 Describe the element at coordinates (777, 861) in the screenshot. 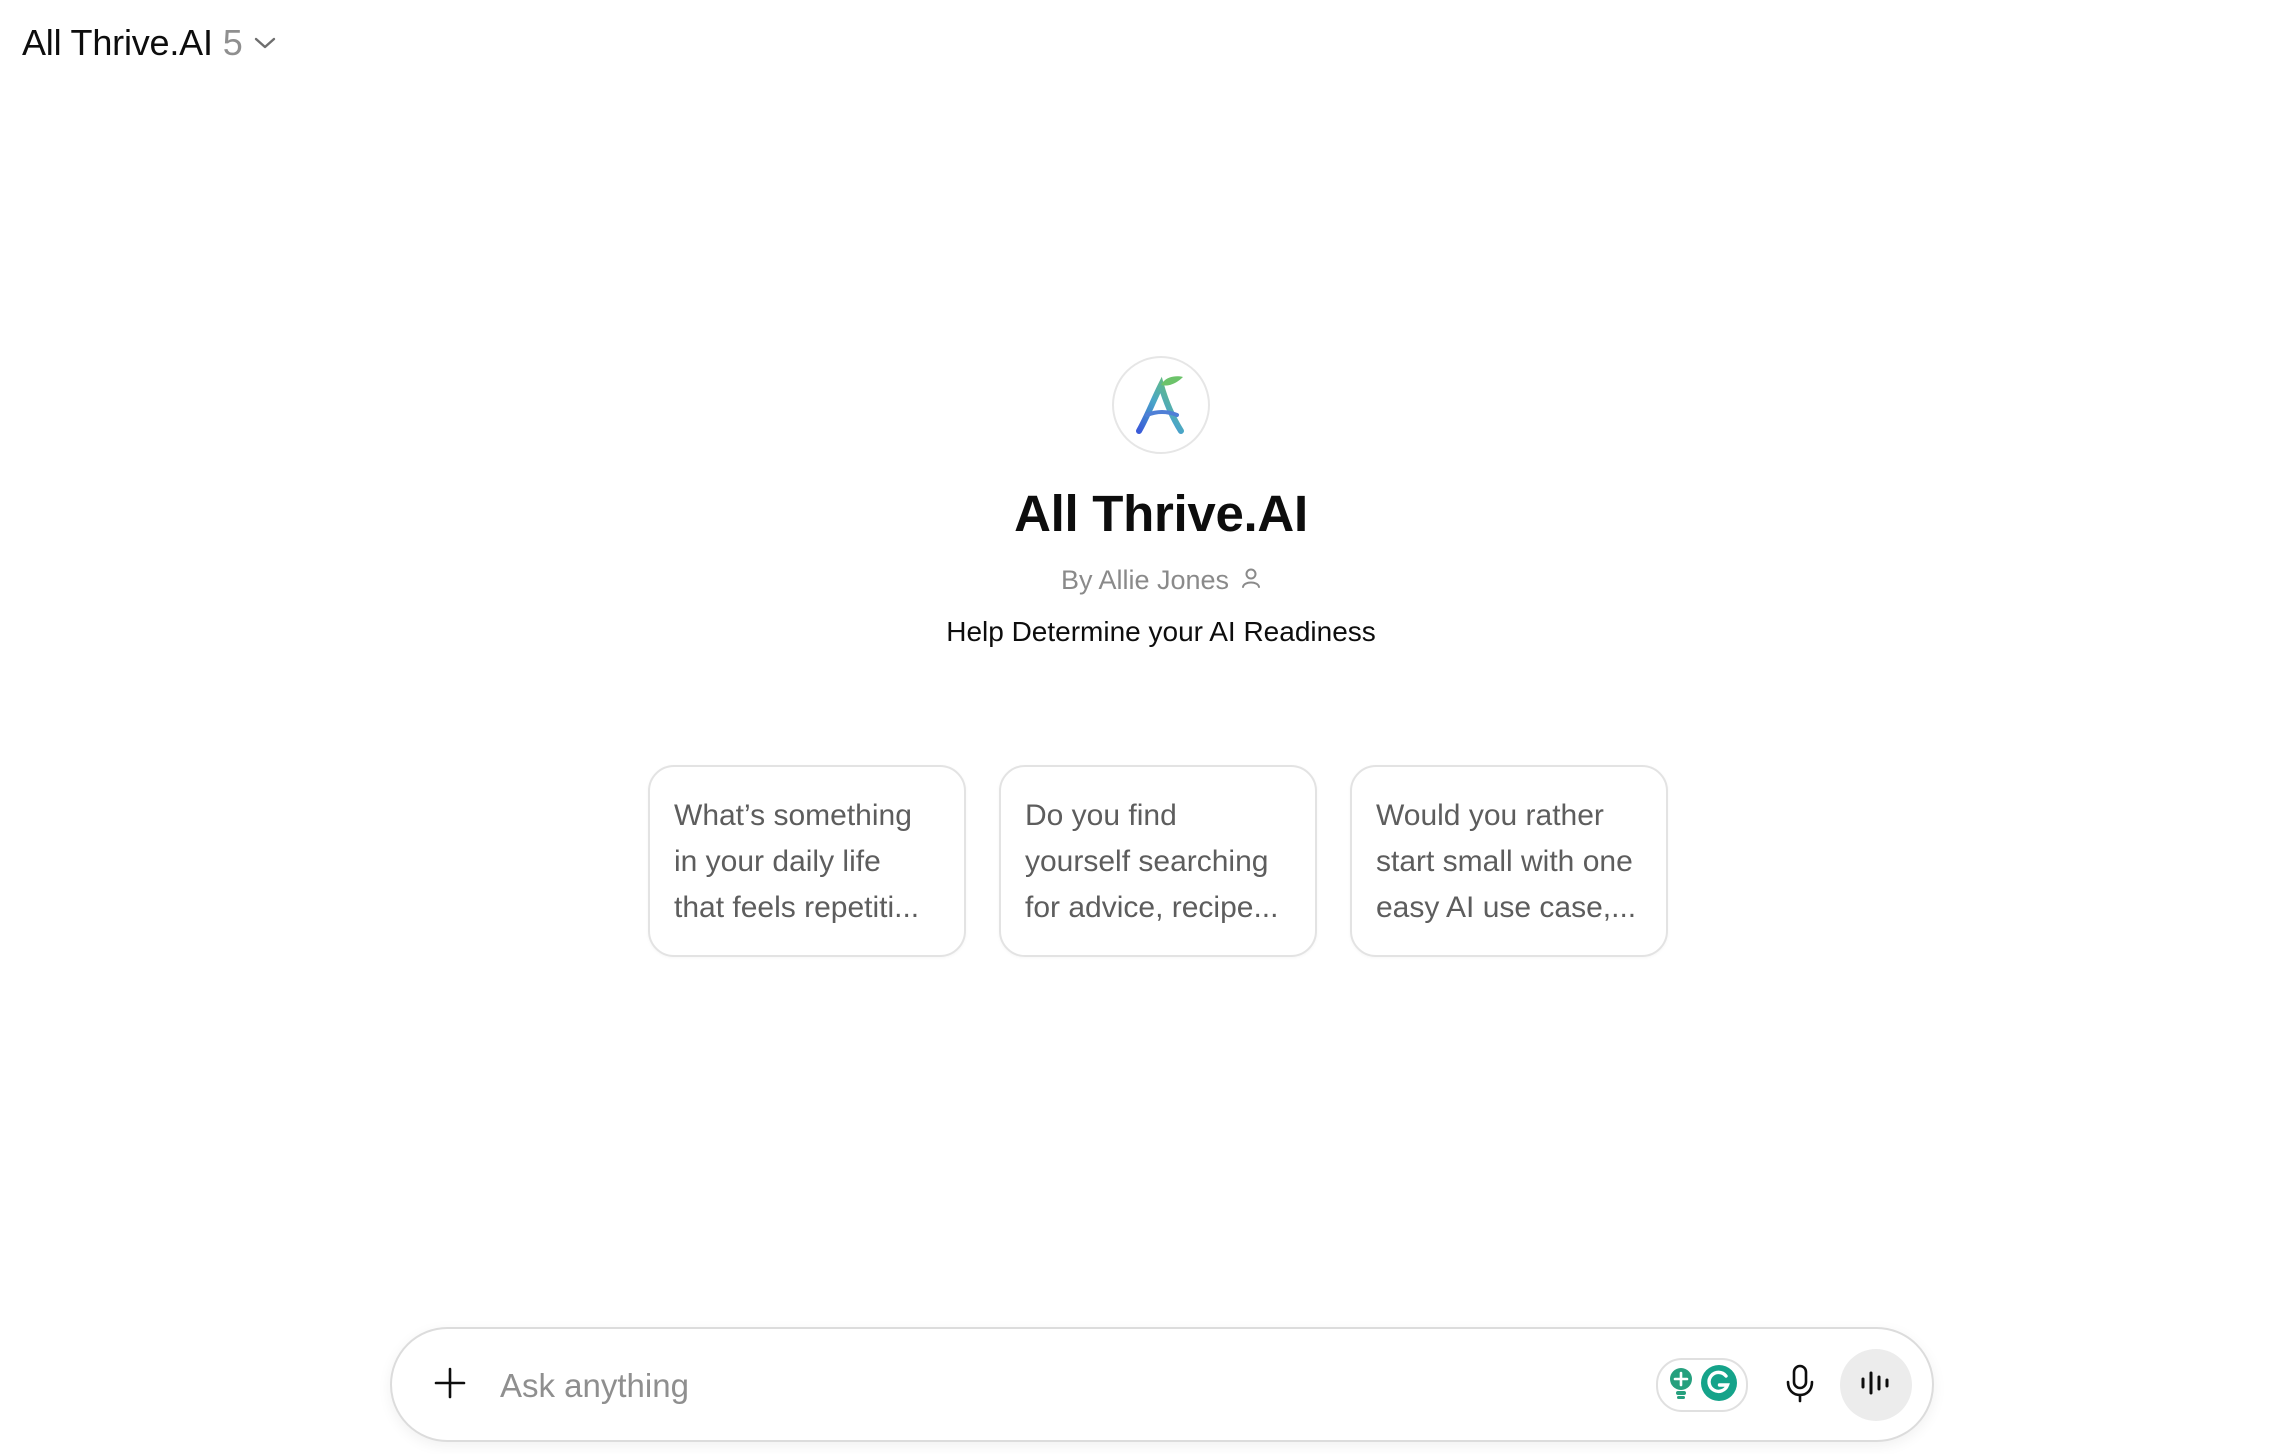

I see `suggestion-text: in your daily life` at that location.